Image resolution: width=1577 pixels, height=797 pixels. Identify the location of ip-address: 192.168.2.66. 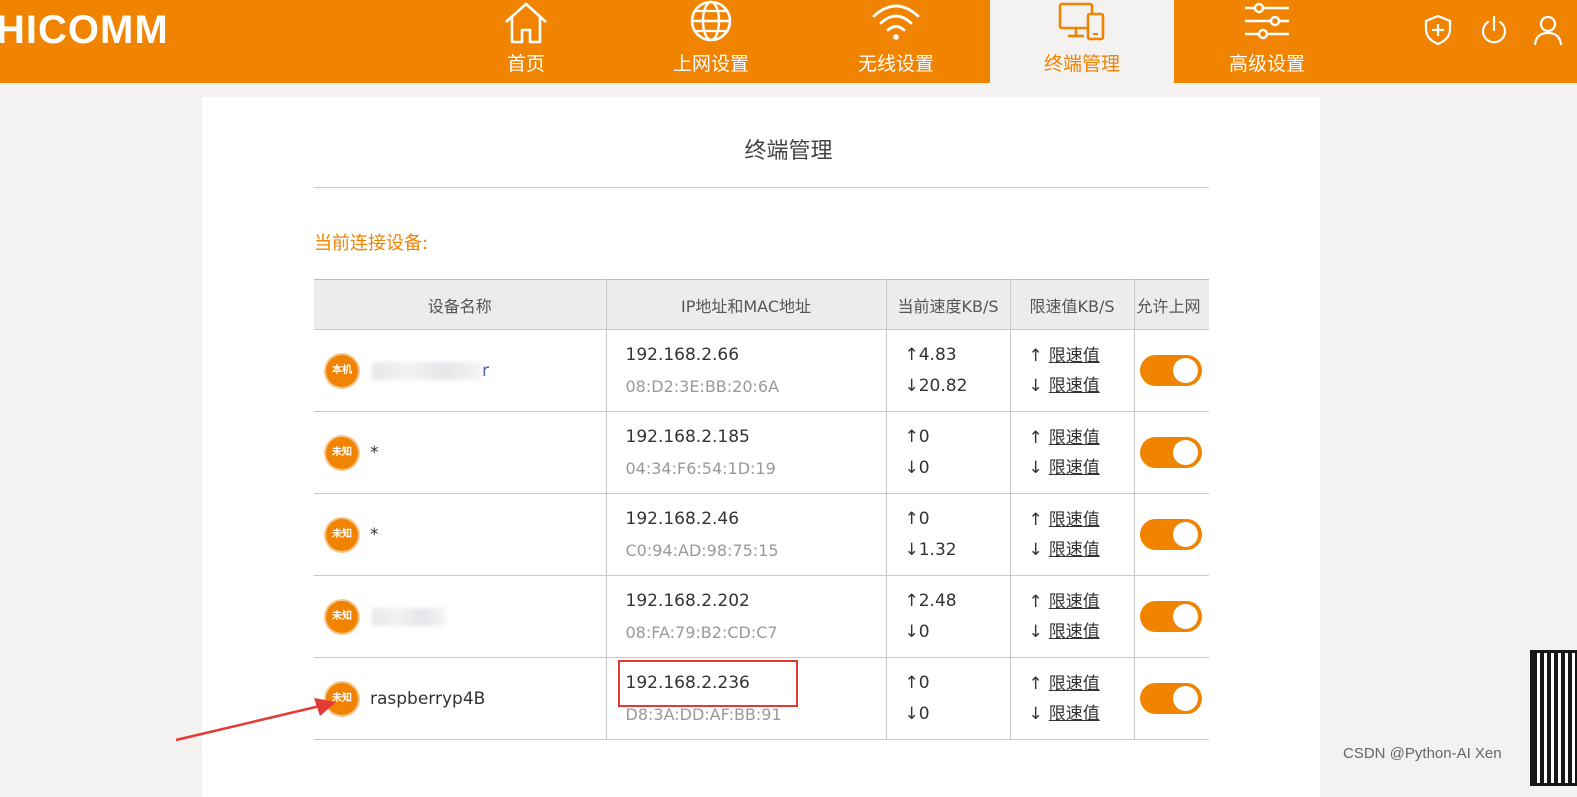
(682, 354).